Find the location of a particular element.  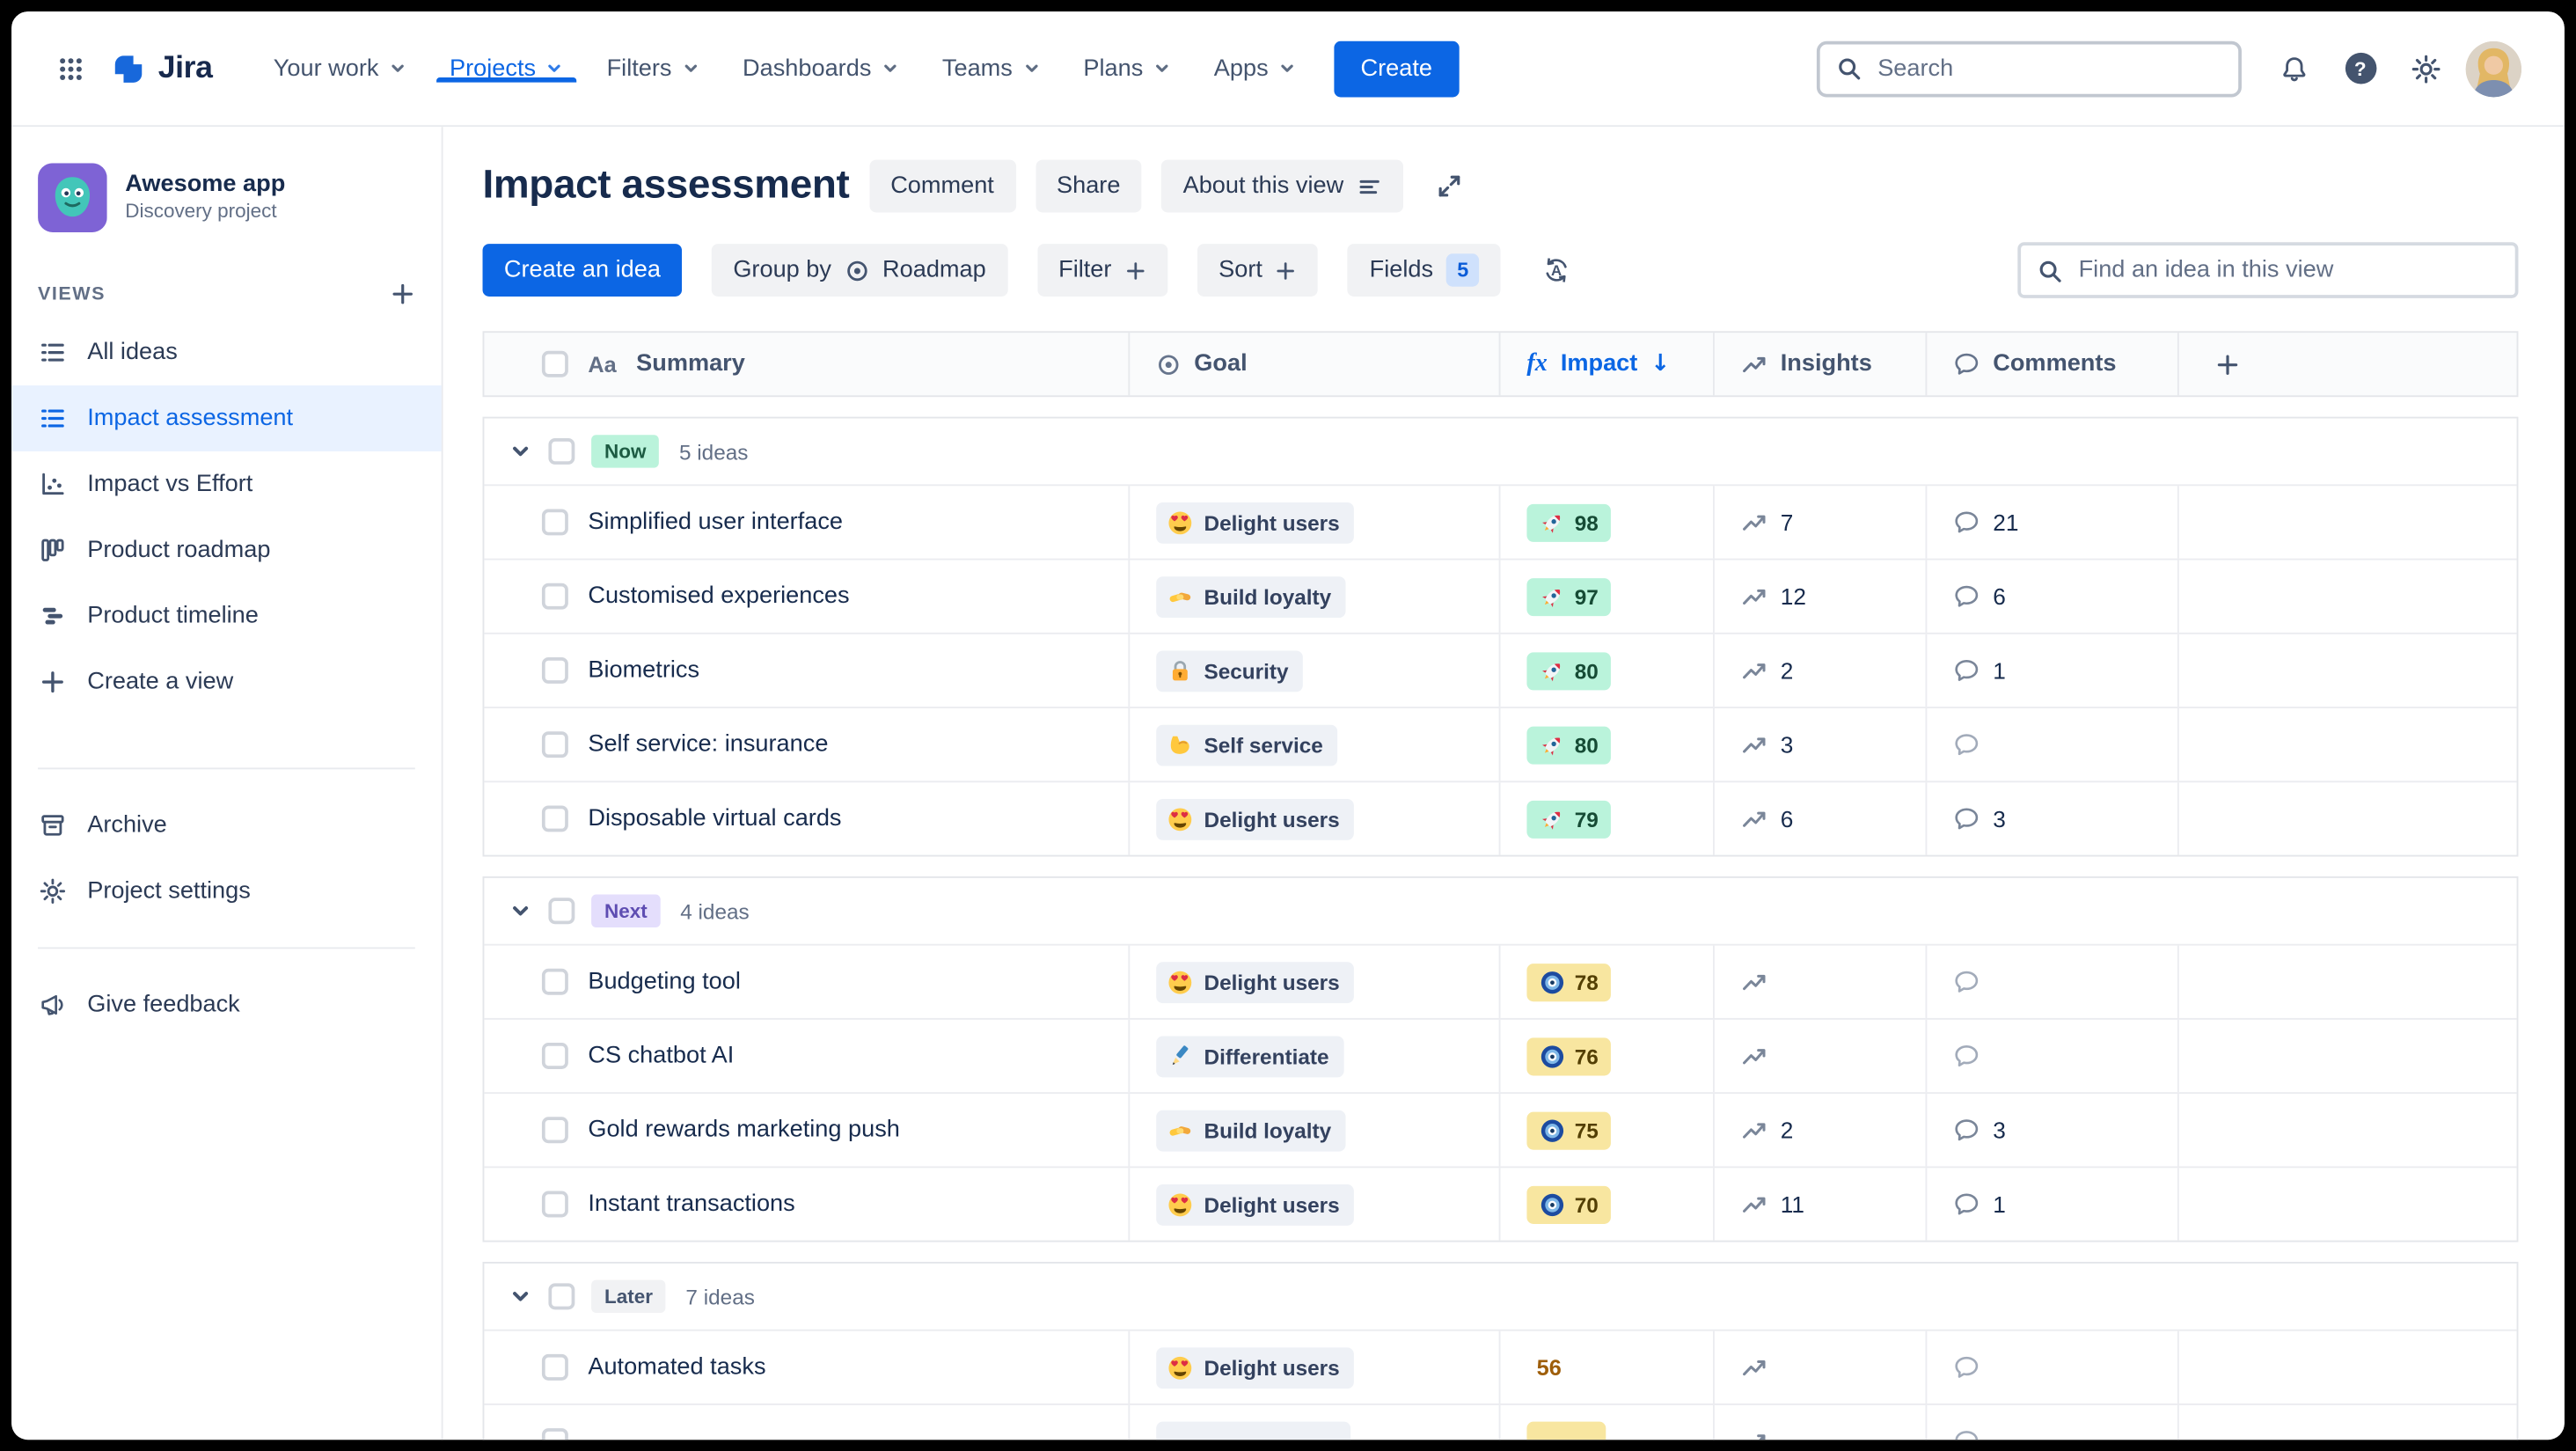

sidebar-item-give-feedback: Give feedback is located at coordinates (226, 1005).